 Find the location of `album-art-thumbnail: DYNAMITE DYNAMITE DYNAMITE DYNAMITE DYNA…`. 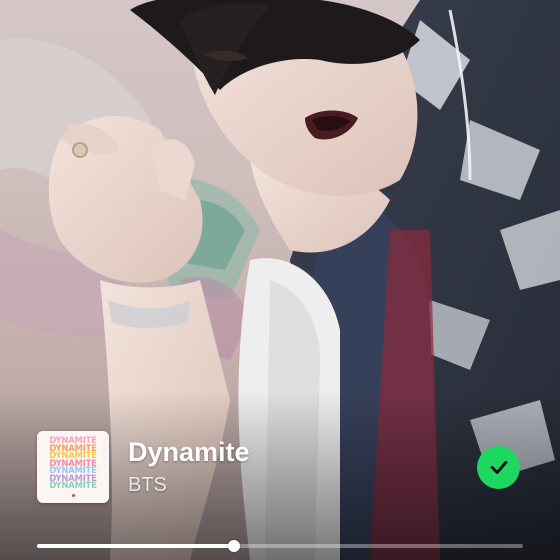

album-art-thumbnail: DYNAMITE DYNAMITE DYNAMITE DYNAMITE DYNA… is located at coordinates (73, 467).